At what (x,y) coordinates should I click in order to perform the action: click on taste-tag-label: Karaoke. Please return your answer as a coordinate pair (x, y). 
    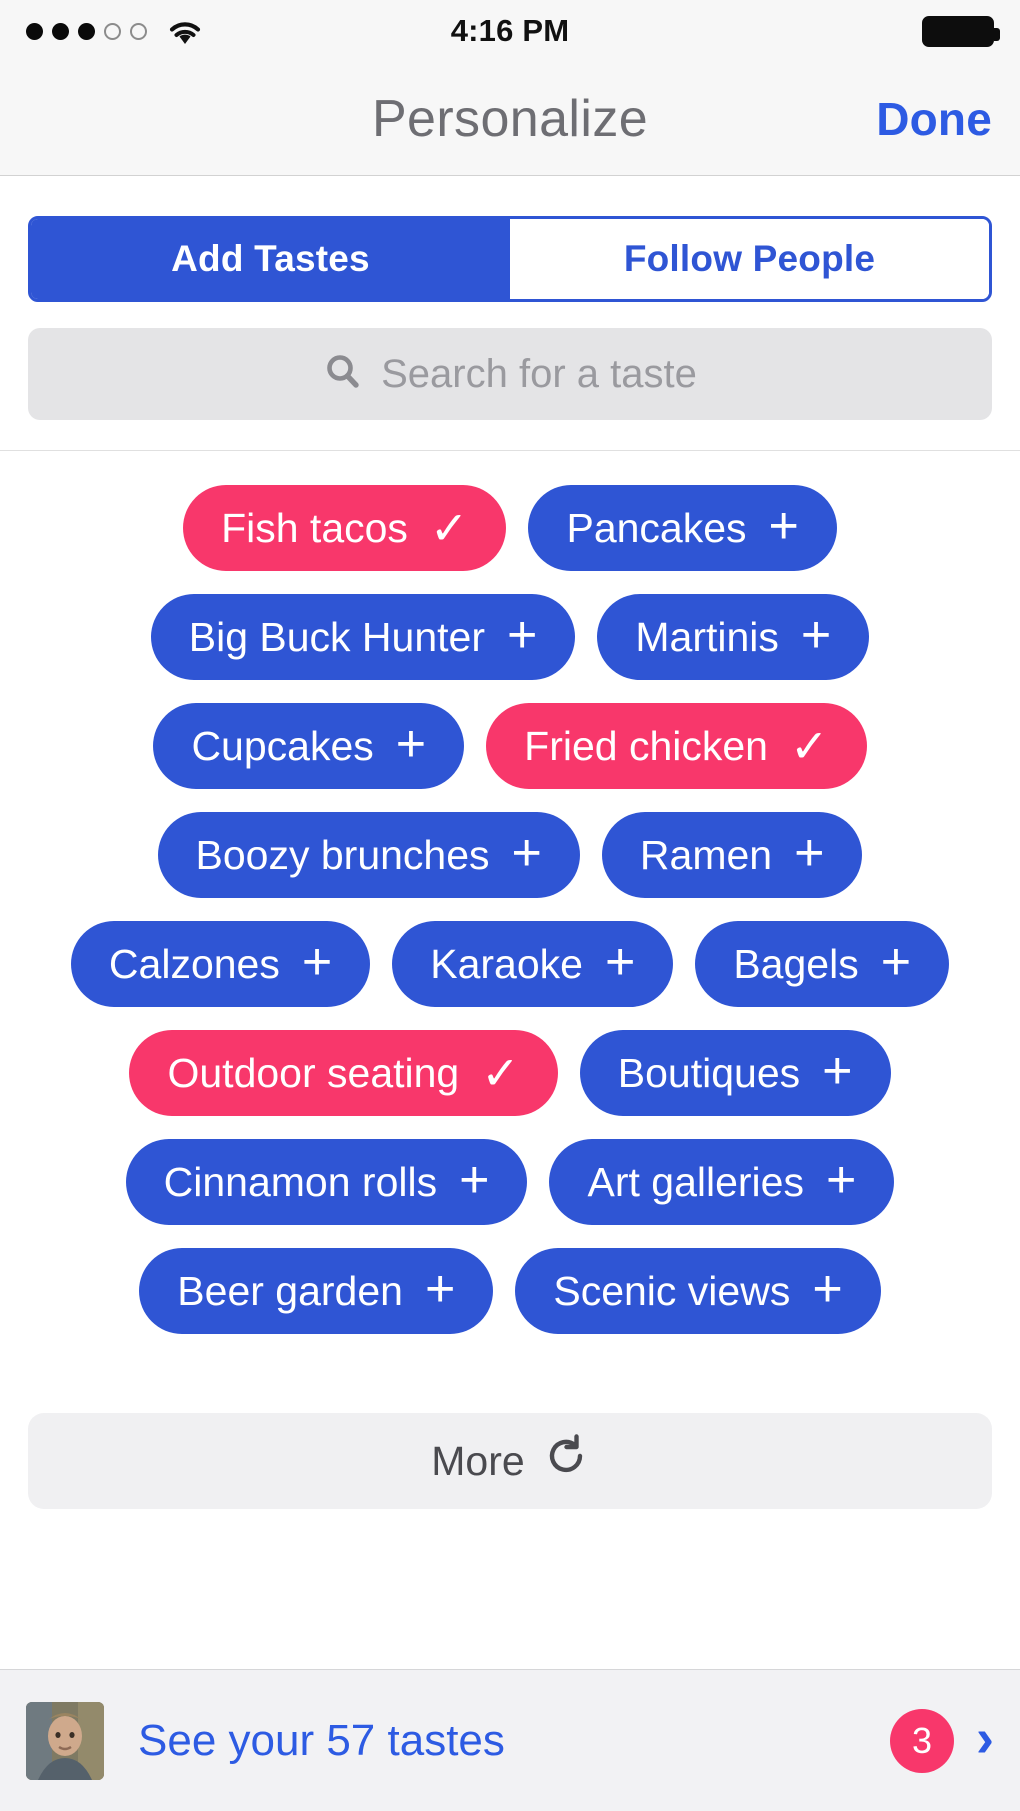
    Looking at the image, I should click on (506, 963).